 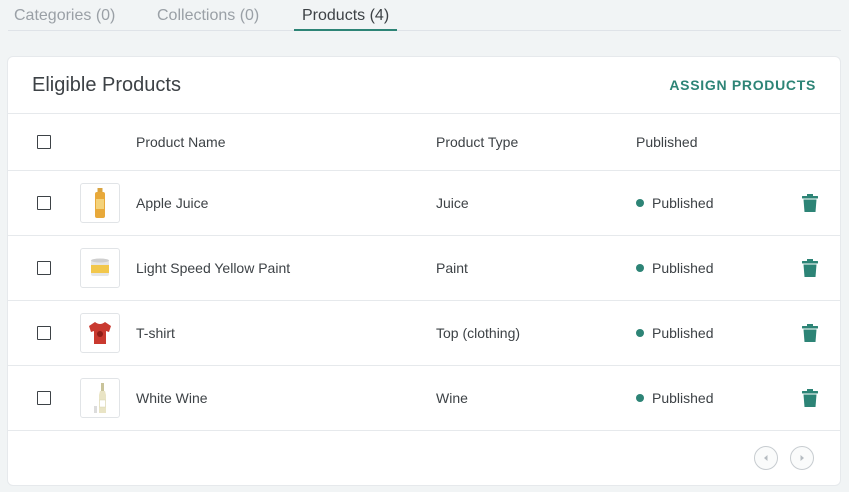 I want to click on paint-can-icon, so click(x=100, y=267).